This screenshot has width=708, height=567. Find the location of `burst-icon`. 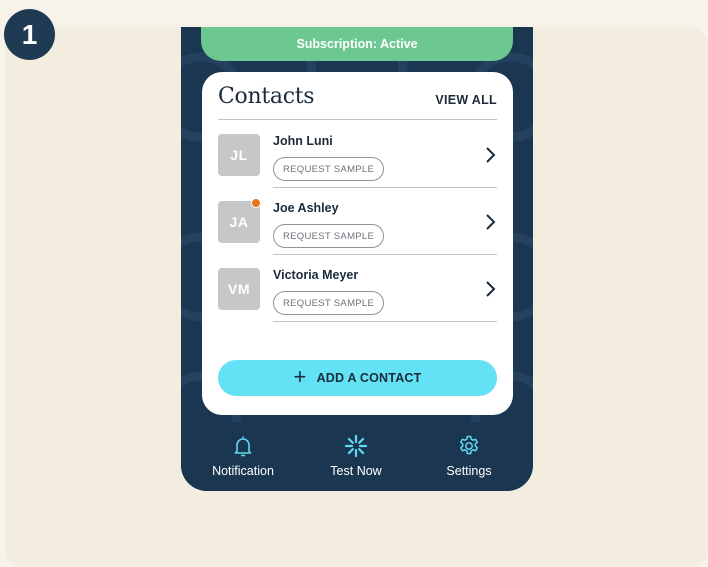

burst-icon is located at coordinates (356, 446).